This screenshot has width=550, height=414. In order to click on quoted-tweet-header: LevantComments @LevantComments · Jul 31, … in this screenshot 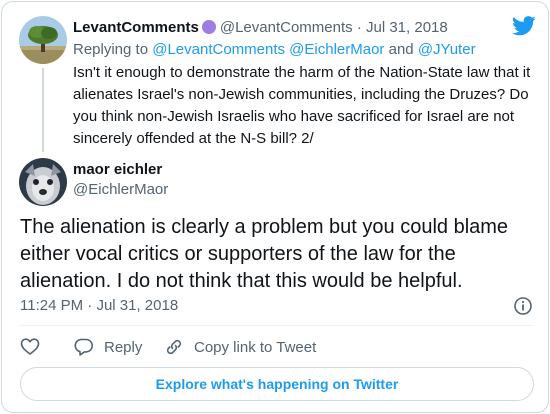, I will do `click(260, 28)`.